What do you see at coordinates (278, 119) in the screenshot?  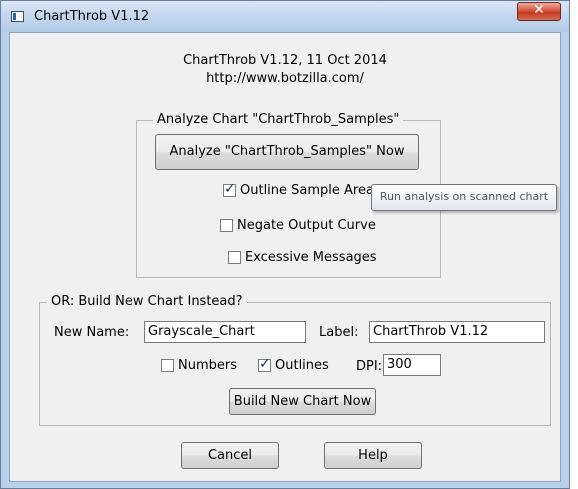 I see `analyze-group-title: Analyze Chart "ChartThrob_Samples"` at bounding box center [278, 119].